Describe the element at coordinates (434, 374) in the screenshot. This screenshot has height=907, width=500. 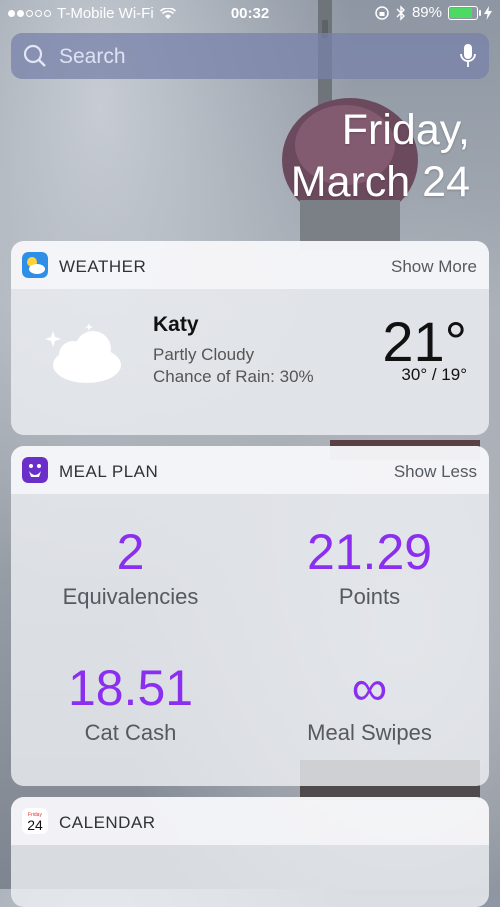
I see `weather-high-low: 30° / 19°` at that location.